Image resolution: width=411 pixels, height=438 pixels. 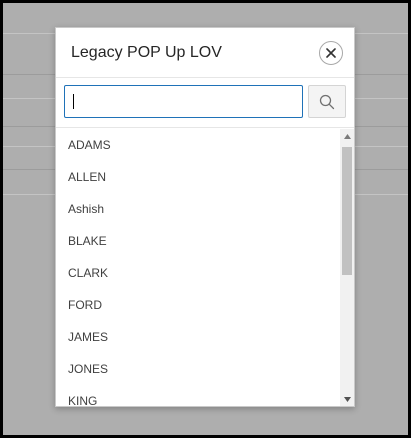 I want to click on list-item: JONES, so click(x=198, y=369).